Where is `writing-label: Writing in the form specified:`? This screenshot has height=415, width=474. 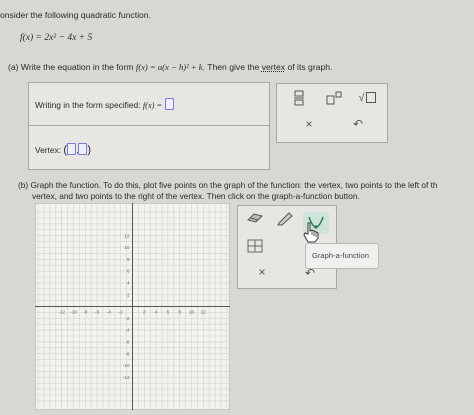 writing-label: Writing in the form specified: is located at coordinates (88, 105).